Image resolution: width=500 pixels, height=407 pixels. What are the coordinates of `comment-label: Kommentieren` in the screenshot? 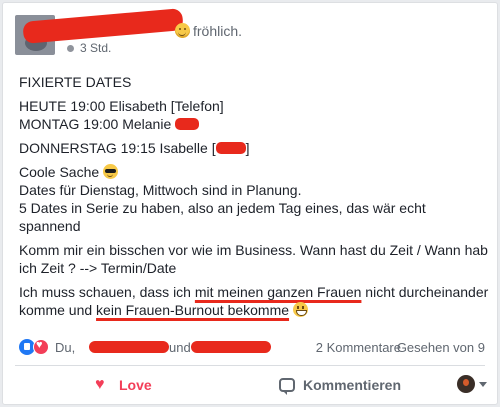 It's located at (352, 385).